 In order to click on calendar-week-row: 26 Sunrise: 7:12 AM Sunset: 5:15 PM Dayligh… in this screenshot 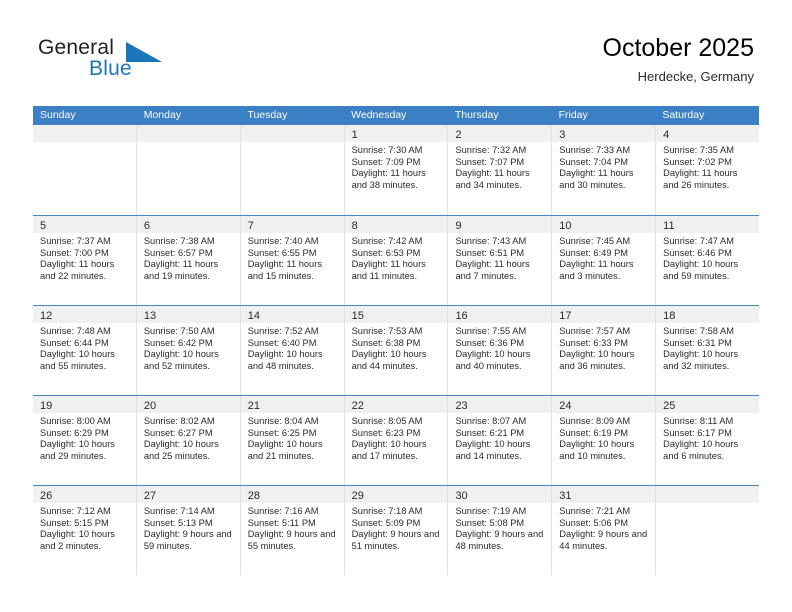, I will do `click(396, 530)`.